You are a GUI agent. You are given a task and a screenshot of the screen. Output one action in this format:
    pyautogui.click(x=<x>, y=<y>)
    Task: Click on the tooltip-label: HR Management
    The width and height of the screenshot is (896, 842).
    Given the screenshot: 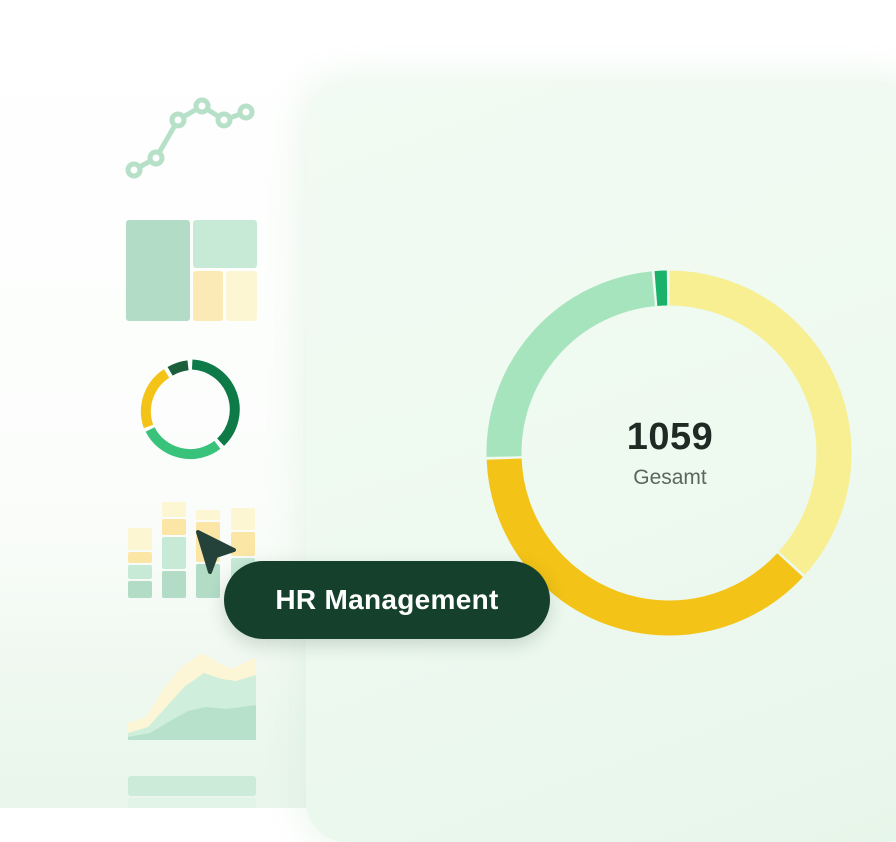 What is the action you would take?
    pyautogui.click(x=387, y=599)
    